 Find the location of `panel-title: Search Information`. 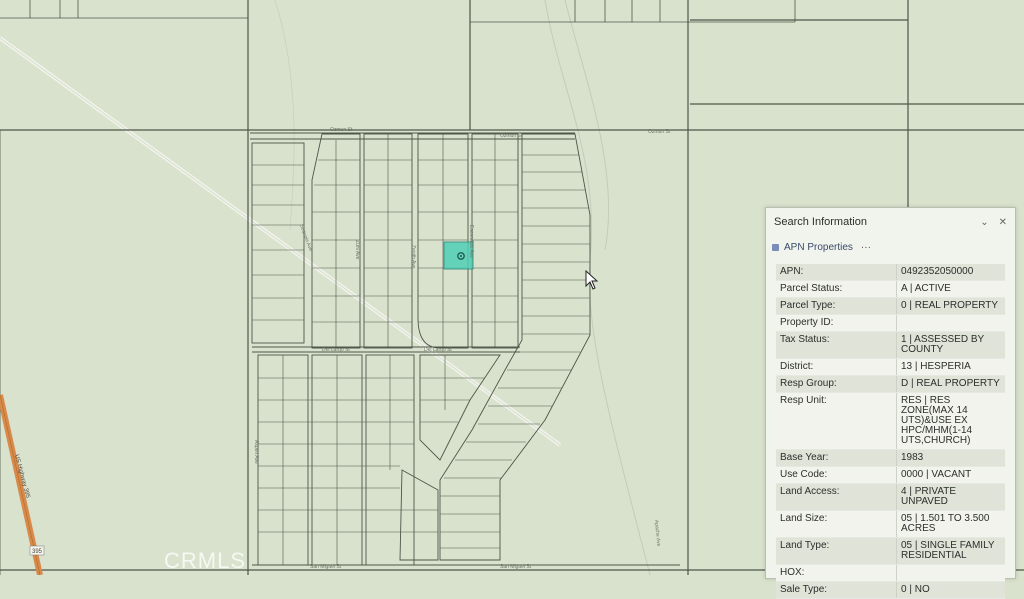

panel-title: Search Information is located at coordinates (820, 222).